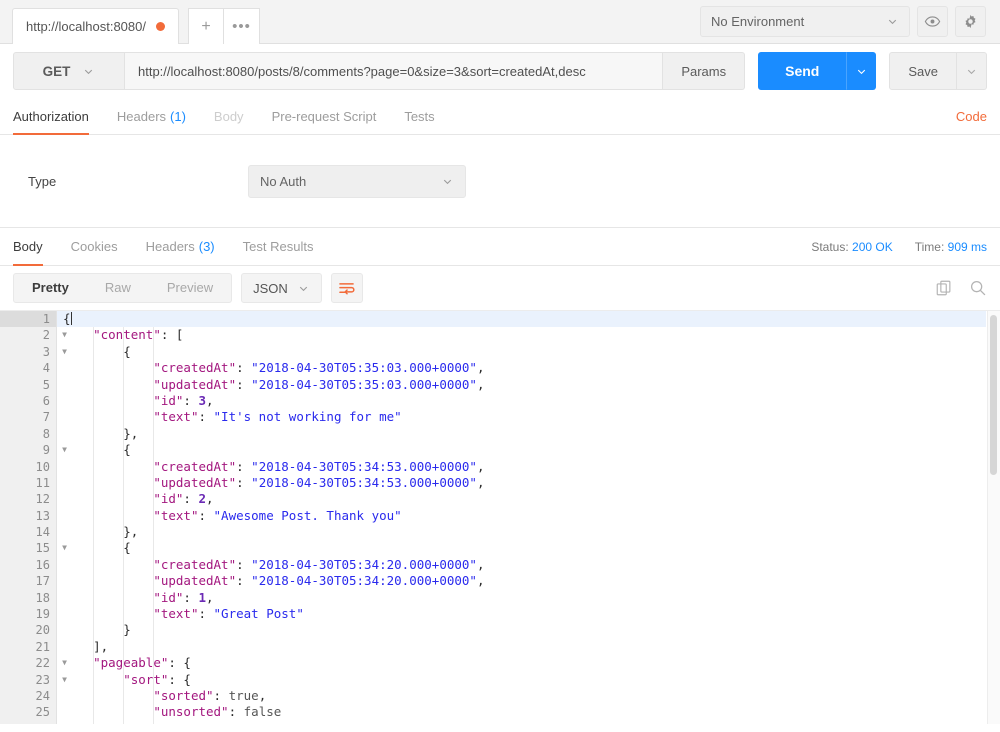 This screenshot has width=1000, height=732. What do you see at coordinates (521, 516) in the screenshot?
I see `code-line: "text": "Awesome Post. Thank you"` at bounding box center [521, 516].